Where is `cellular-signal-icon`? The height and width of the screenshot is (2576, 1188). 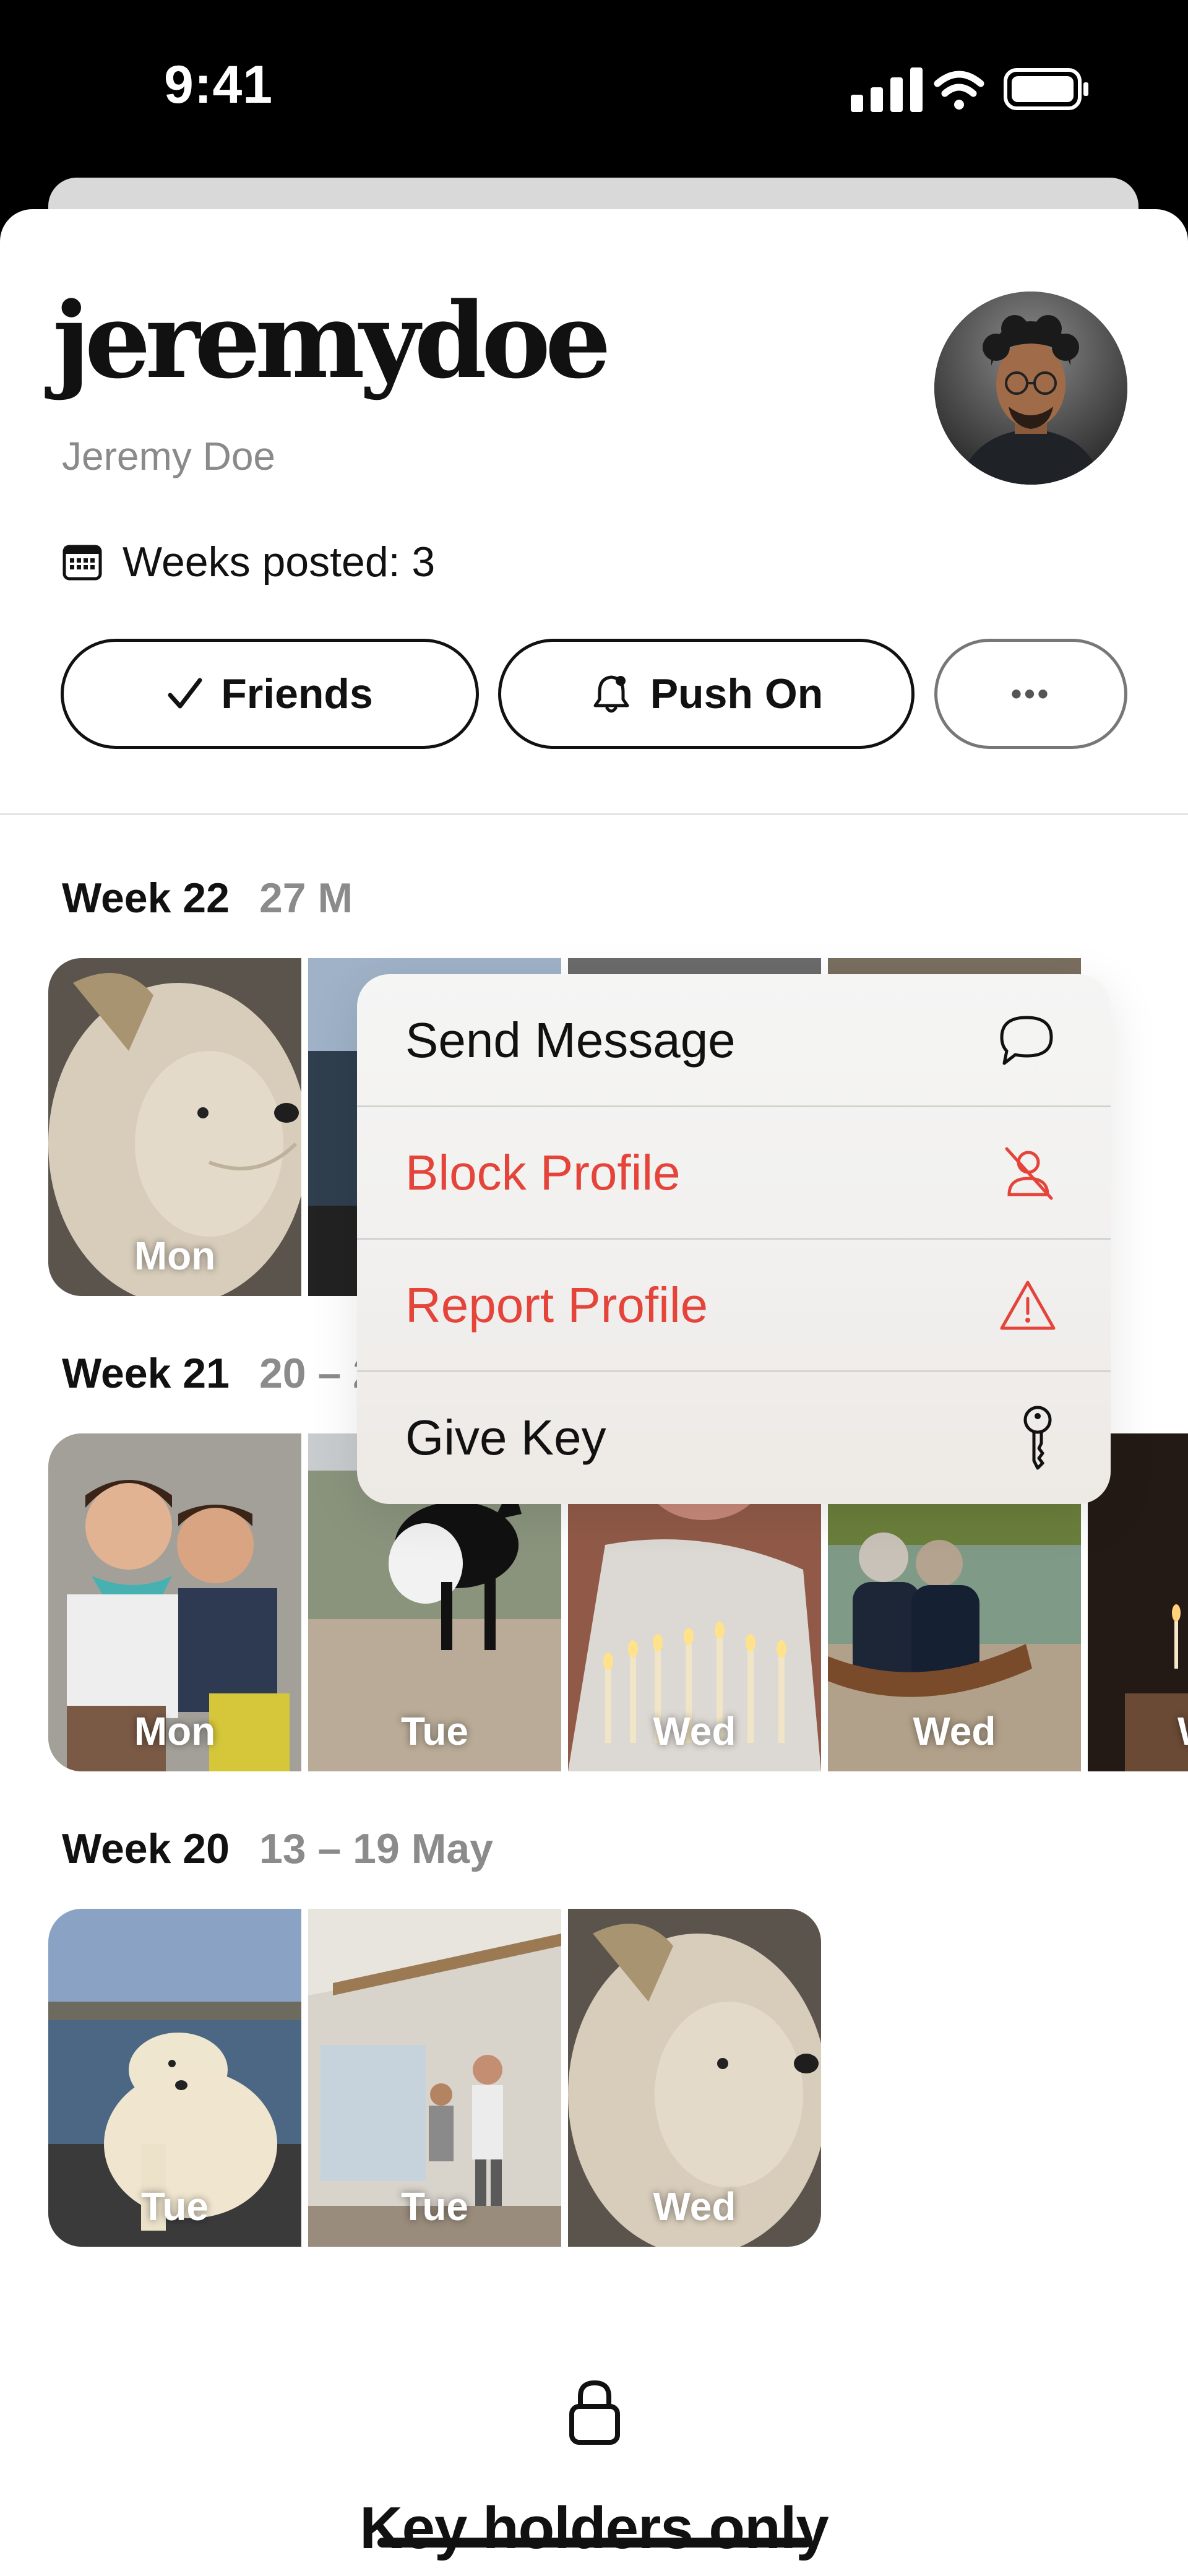
cellular-signal-icon is located at coordinates (887, 89).